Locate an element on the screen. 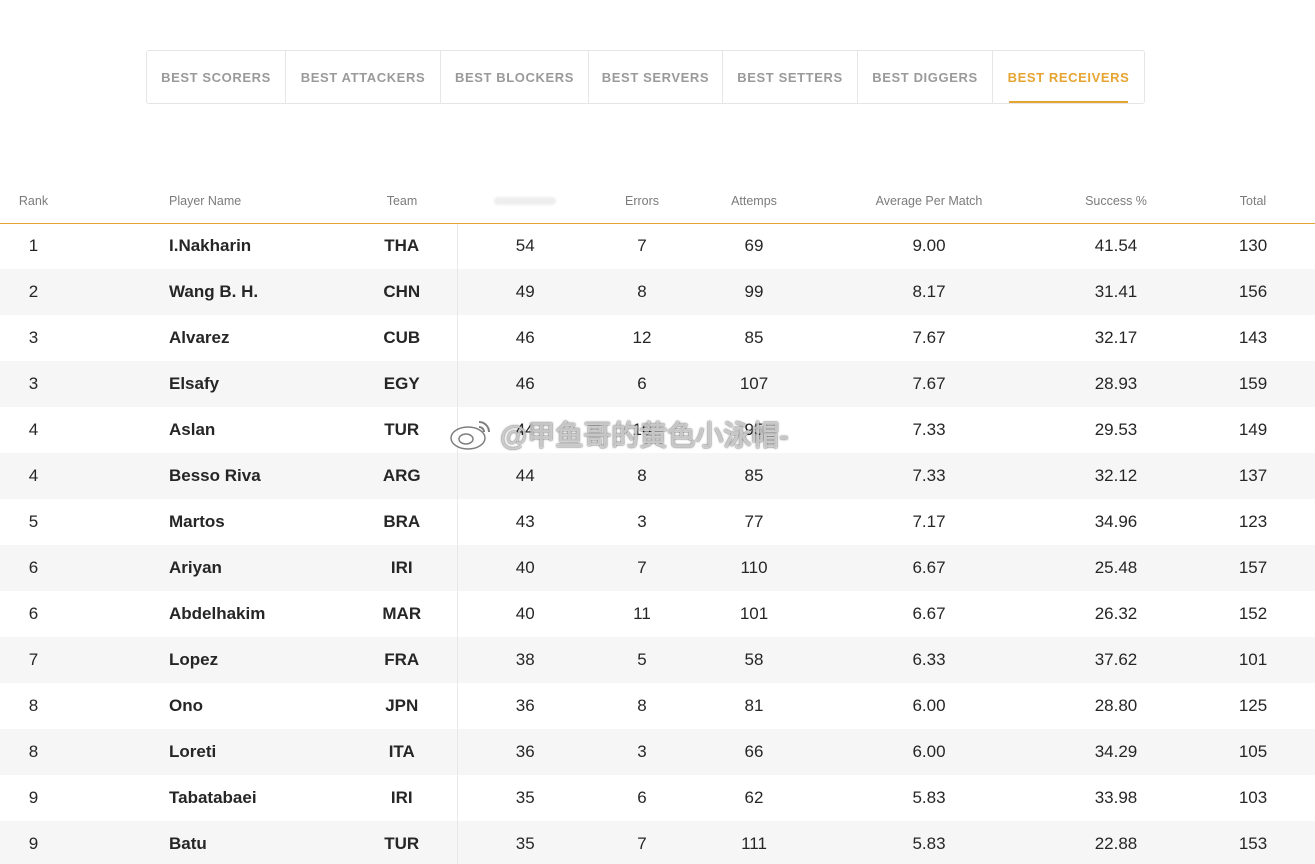 The image size is (1315, 864). errors-cell: 6 is located at coordinates (642, 797).